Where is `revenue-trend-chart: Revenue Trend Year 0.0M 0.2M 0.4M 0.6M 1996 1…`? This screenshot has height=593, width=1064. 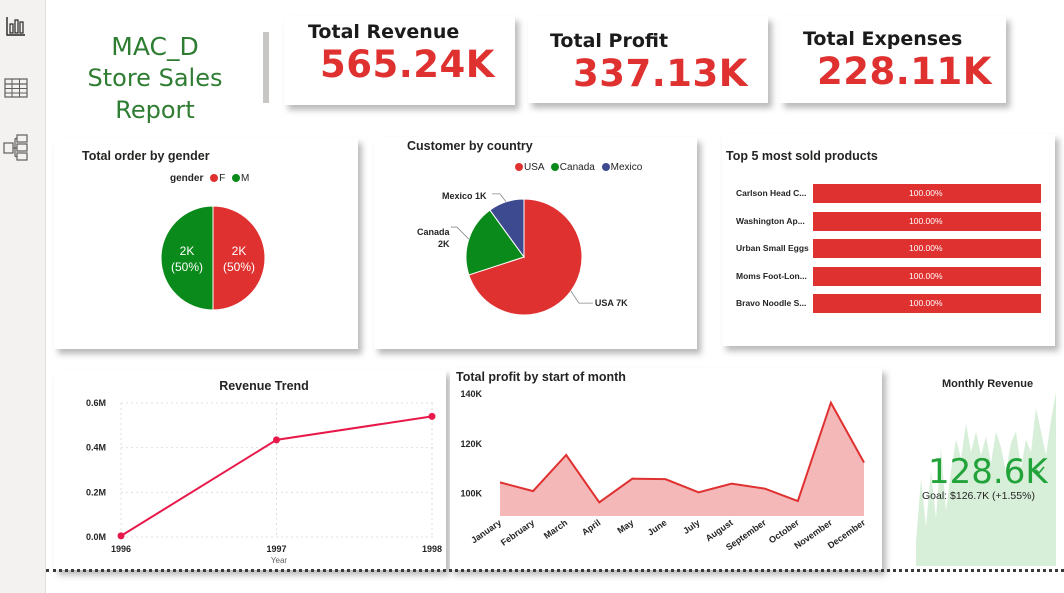
revenue-trend-chart: Revenue Trend Year 0.0M 0.2M 0.4M 0.6M 1996 1… is located at coordinates (250, 470).